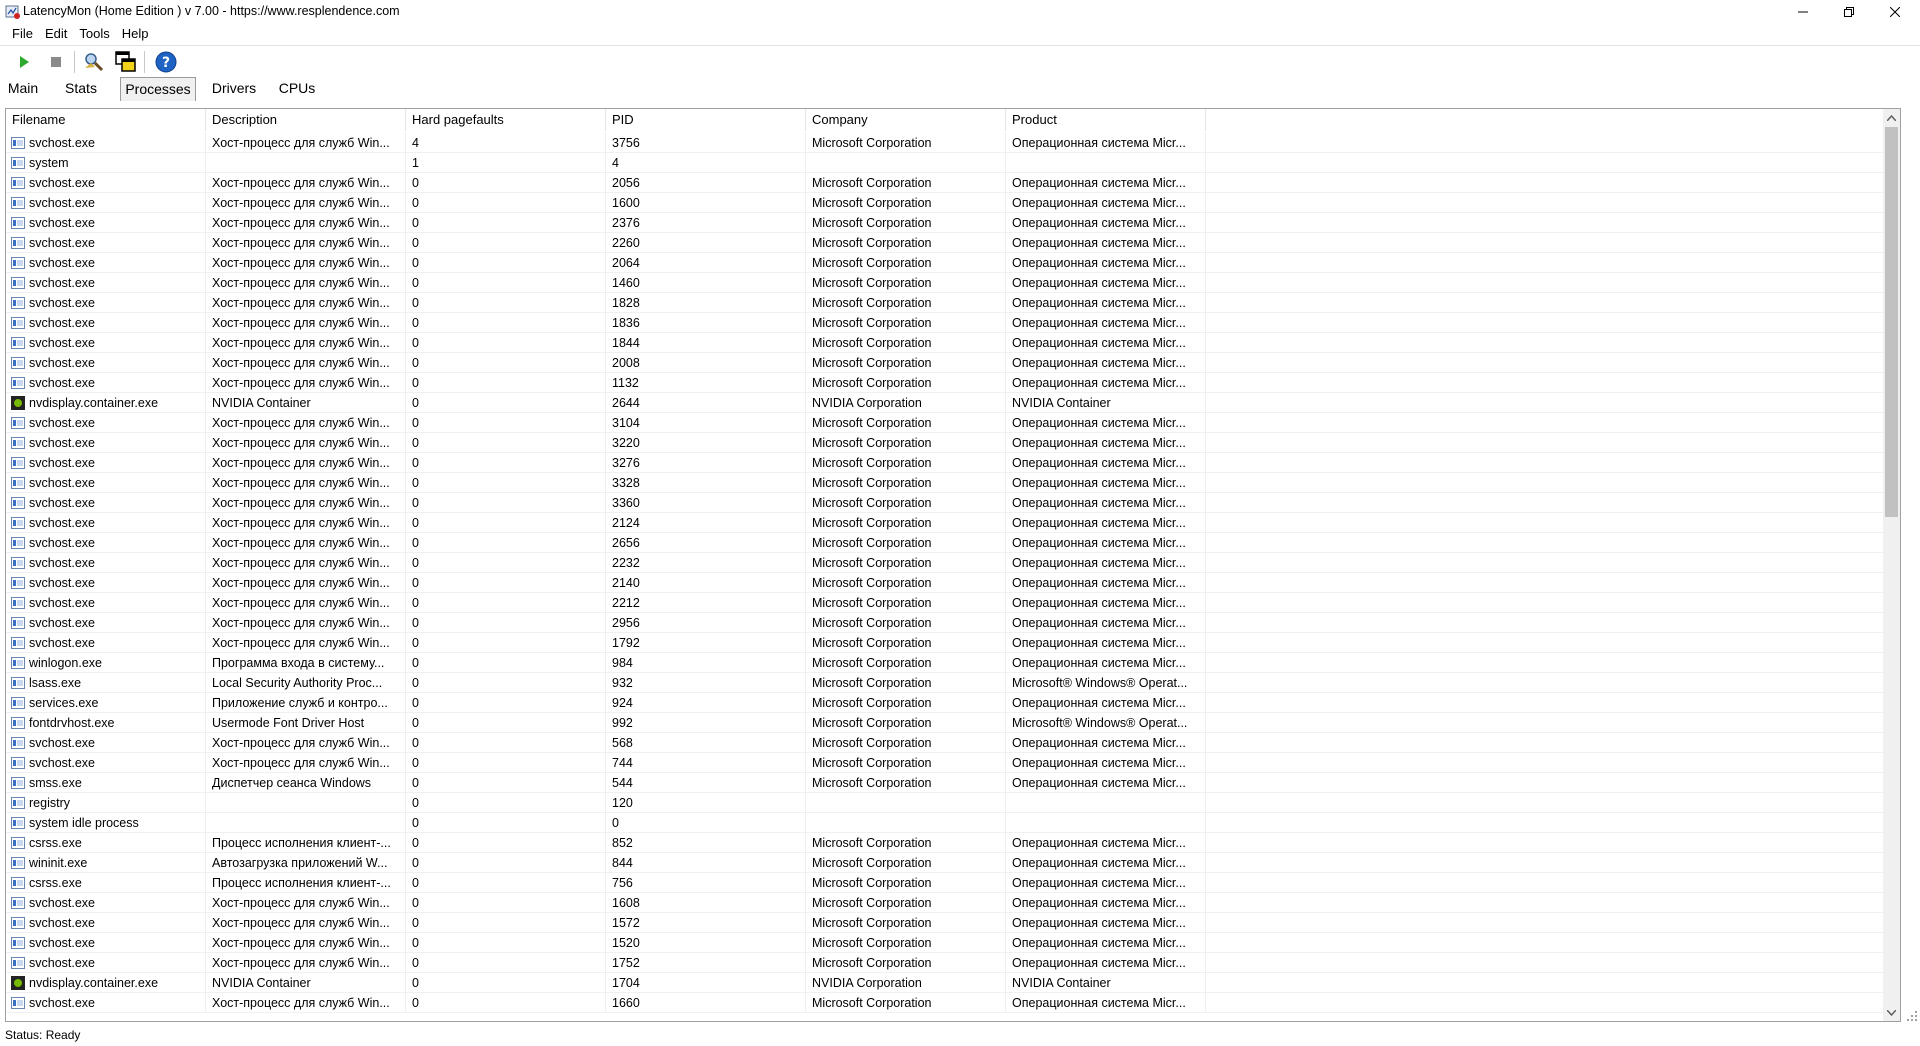 The width and height of the screenshot is (1920, 1046). I want to click on table-row: registry 0 120, so click(951, 803).